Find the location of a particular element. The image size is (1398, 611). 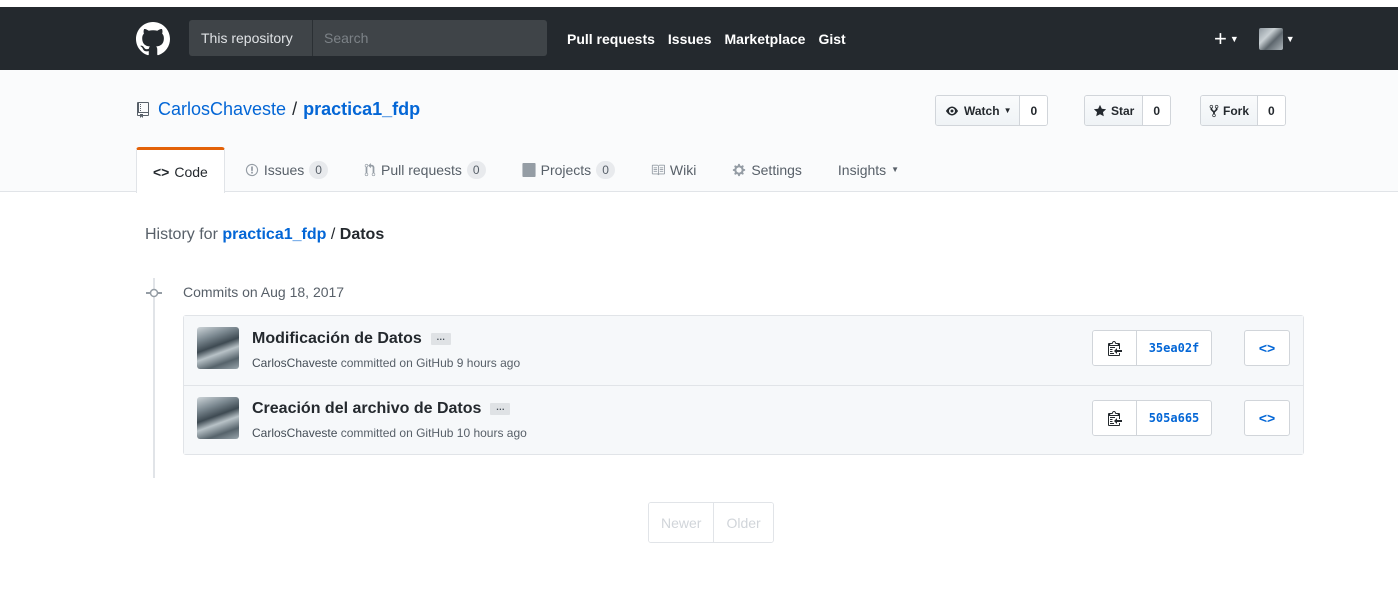

user-avatar is located at coordinates (1270, 38).